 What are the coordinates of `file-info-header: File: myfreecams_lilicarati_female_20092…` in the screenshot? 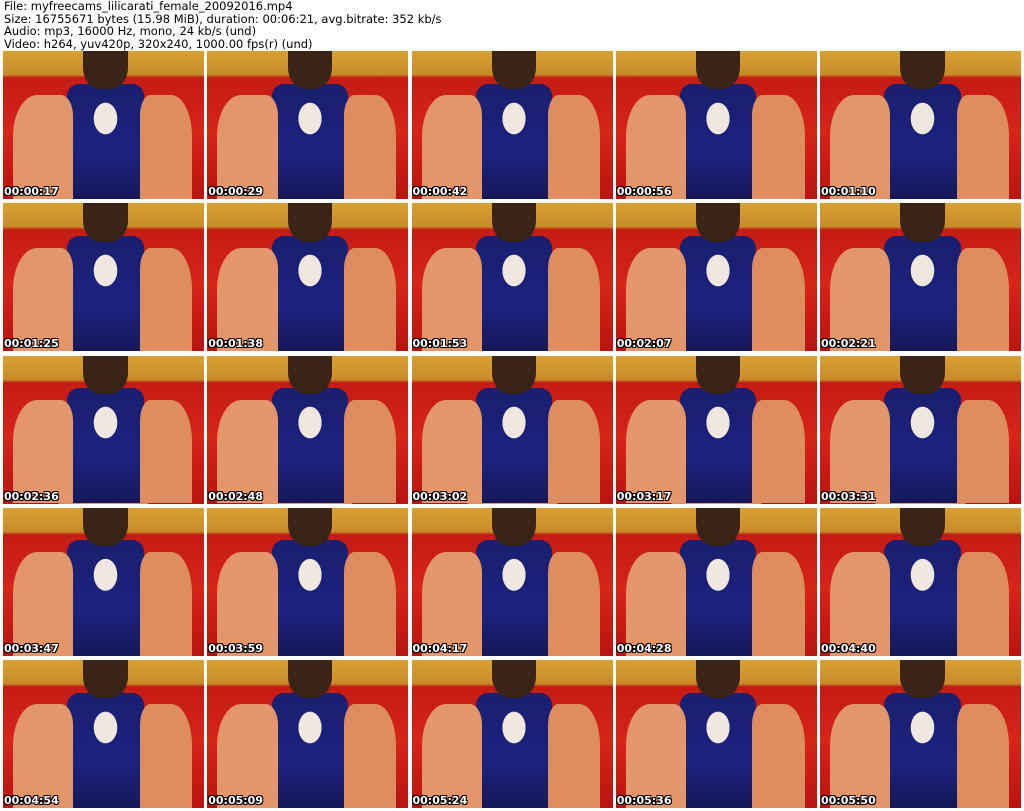 It's located at (512, 25).